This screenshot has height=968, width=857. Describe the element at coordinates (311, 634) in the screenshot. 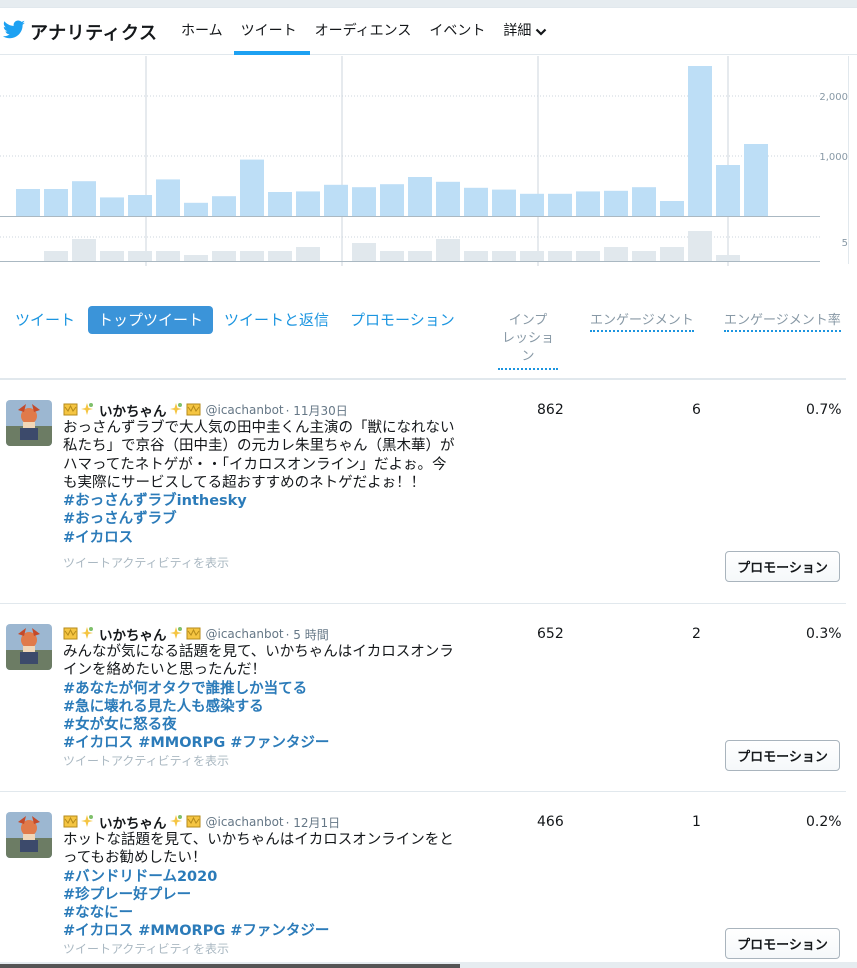

I see `tweet-time-value: 5 時間` at that location.